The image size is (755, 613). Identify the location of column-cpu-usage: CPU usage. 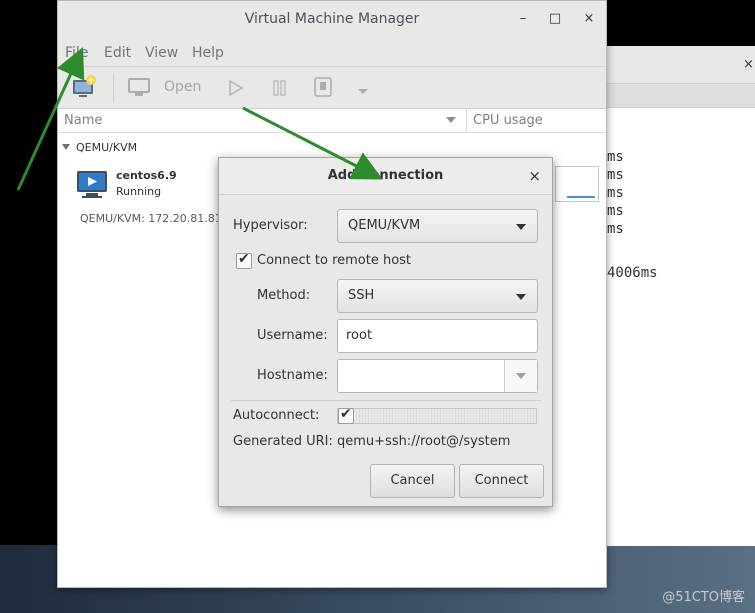
(508, 120).